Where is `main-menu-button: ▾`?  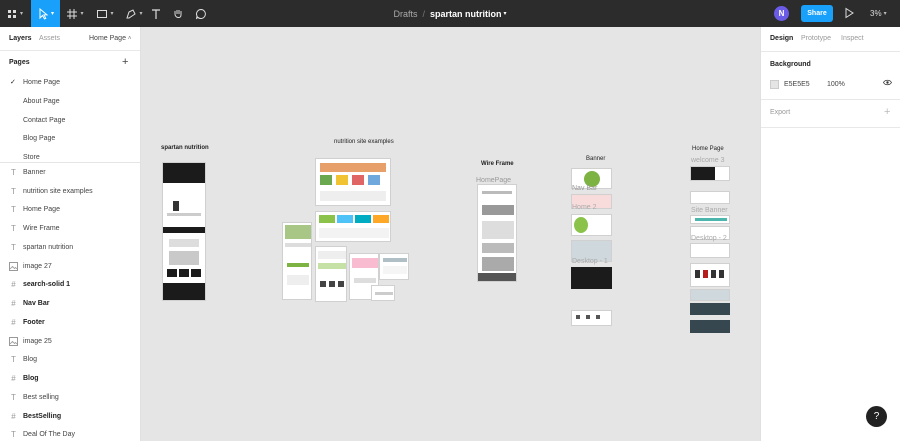
main-menu-button: ▾ is located at coordinates (14, 13).